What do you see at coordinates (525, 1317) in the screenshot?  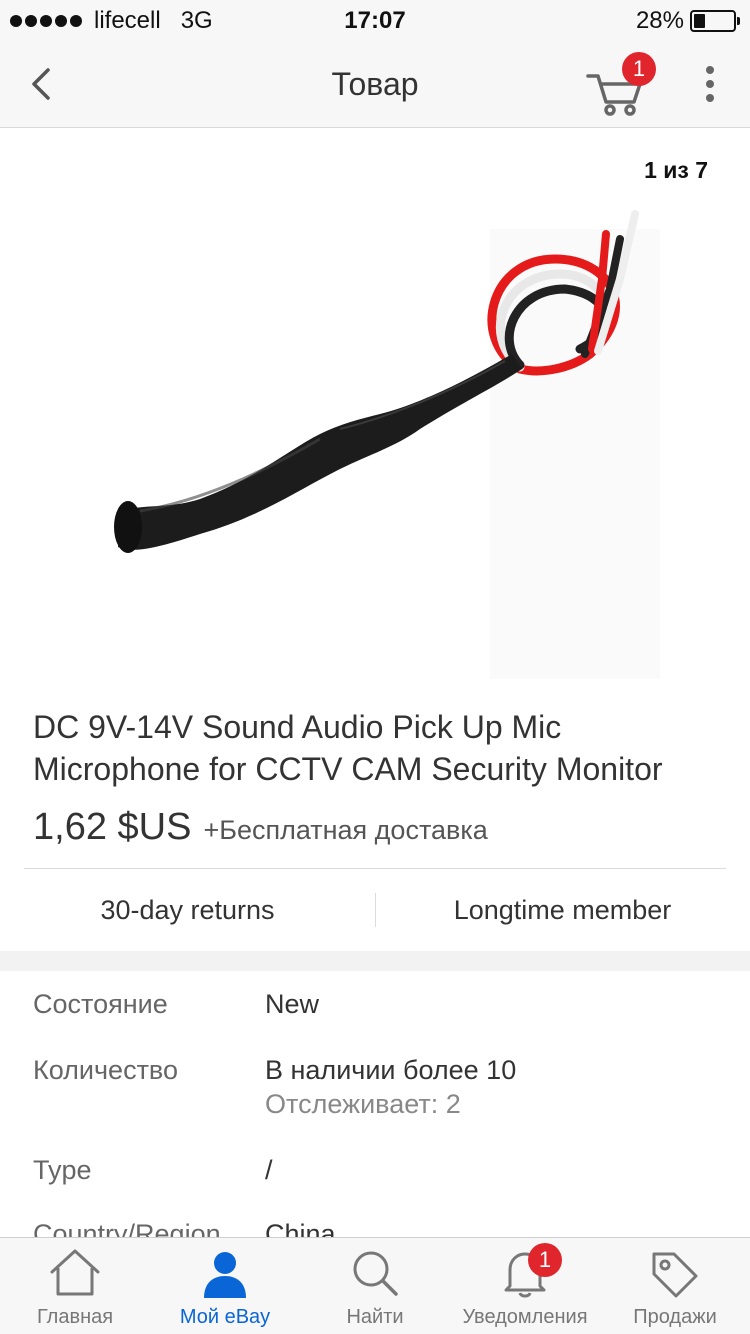 I see `tab-label: Уведомления` at bounding box center [525, 1317].